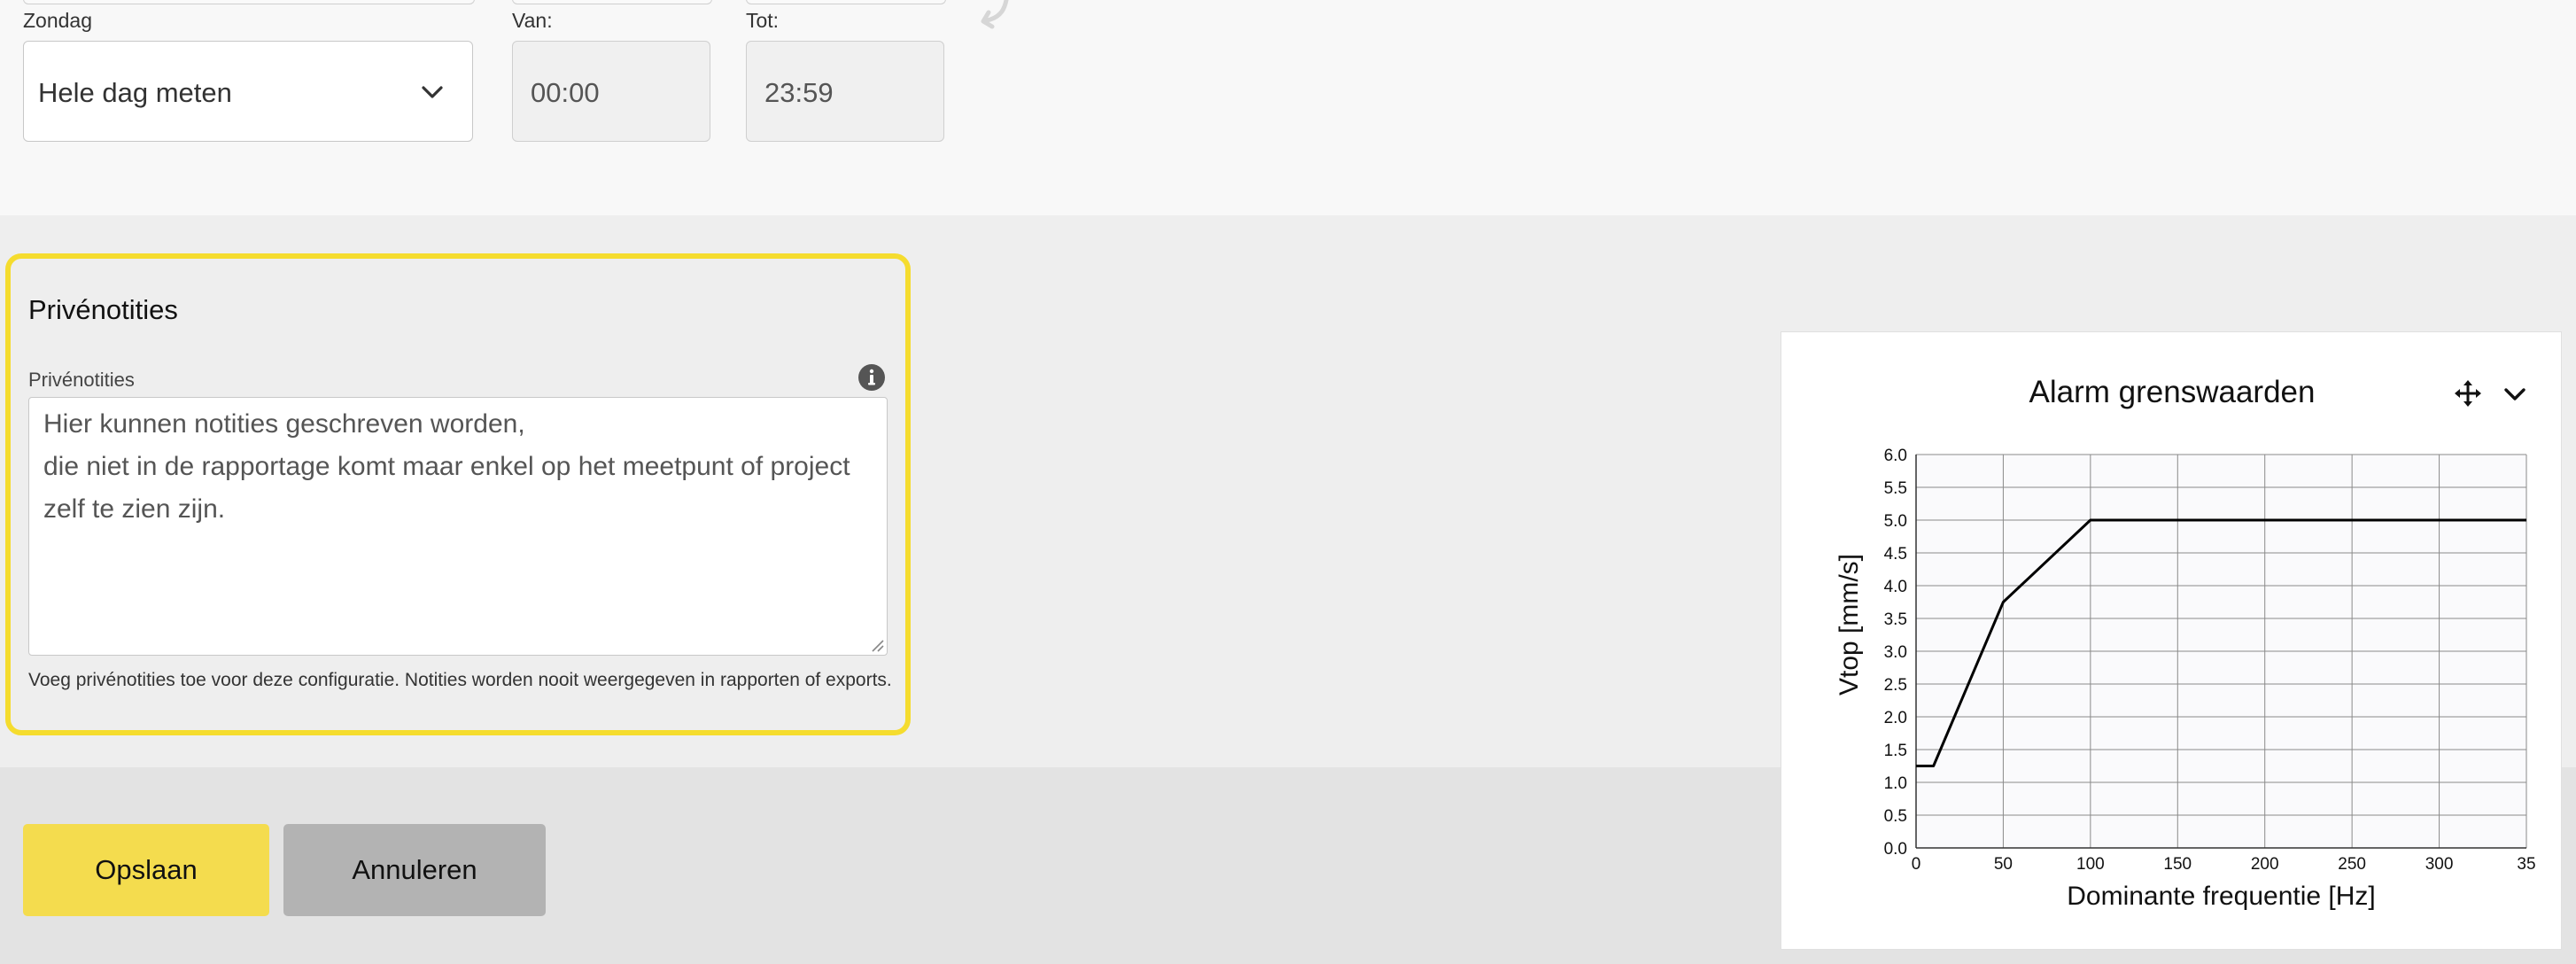 This screenshot has height=964, width=2576. What do you see at coordinates (2221, 896) in the screenshot?
I see `x-axis-title: Dominante frequentie [Hz]` at bounding box center [2221, 896].